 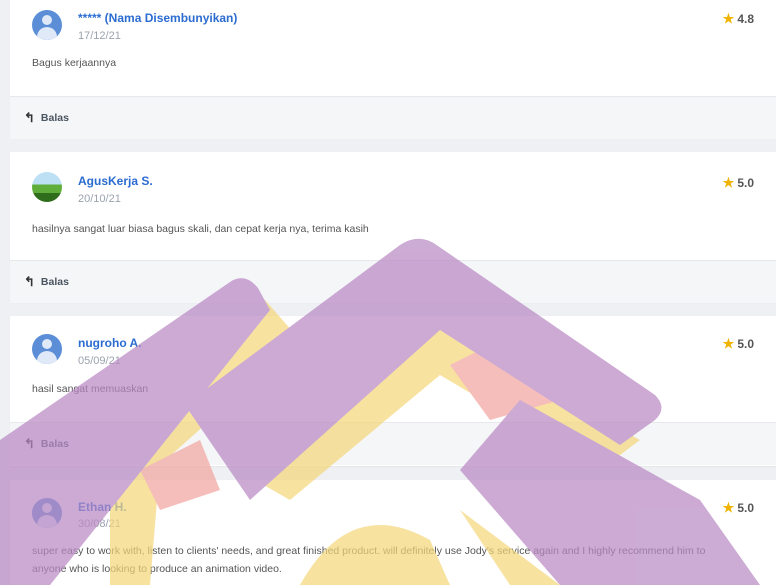 What do you see at coordinates (102, 507) in the screenshot?
I see `reviewer-name: Ethan H.` at bounding box center [102, 507].